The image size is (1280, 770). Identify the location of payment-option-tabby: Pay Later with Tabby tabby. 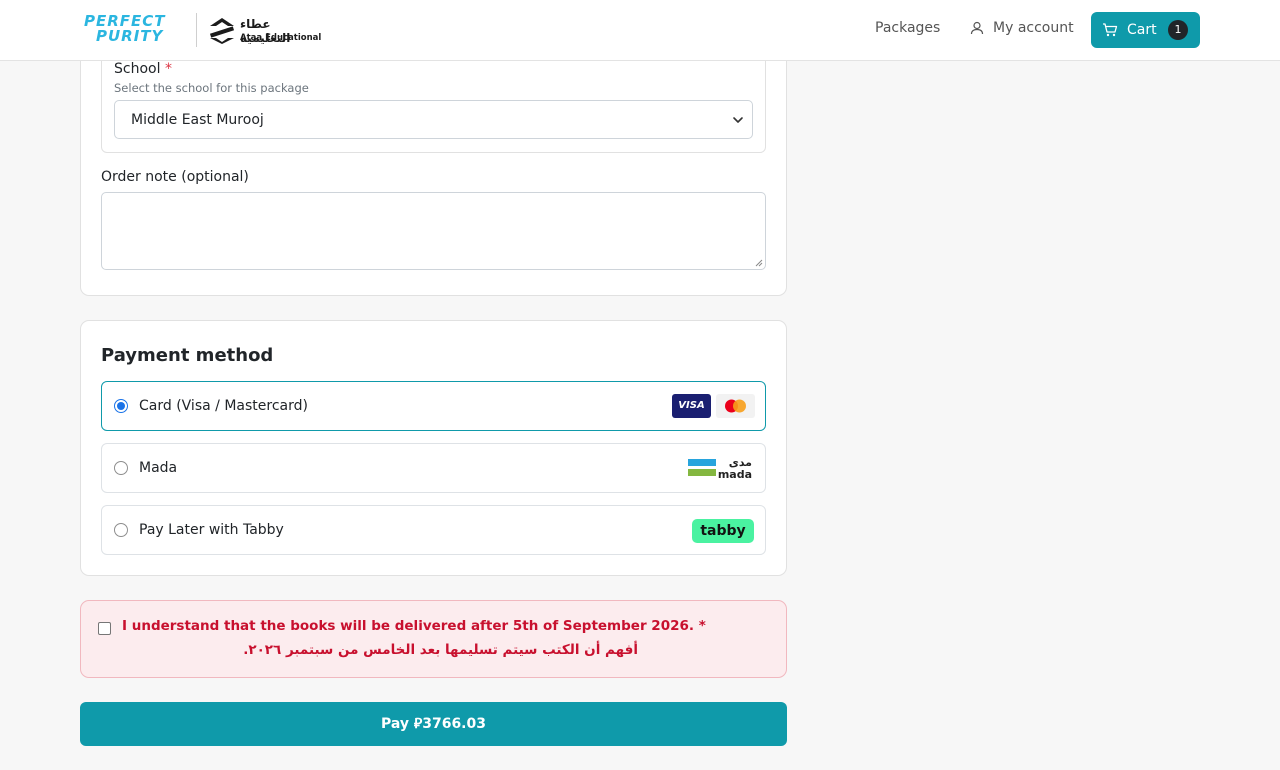
(433, 530).